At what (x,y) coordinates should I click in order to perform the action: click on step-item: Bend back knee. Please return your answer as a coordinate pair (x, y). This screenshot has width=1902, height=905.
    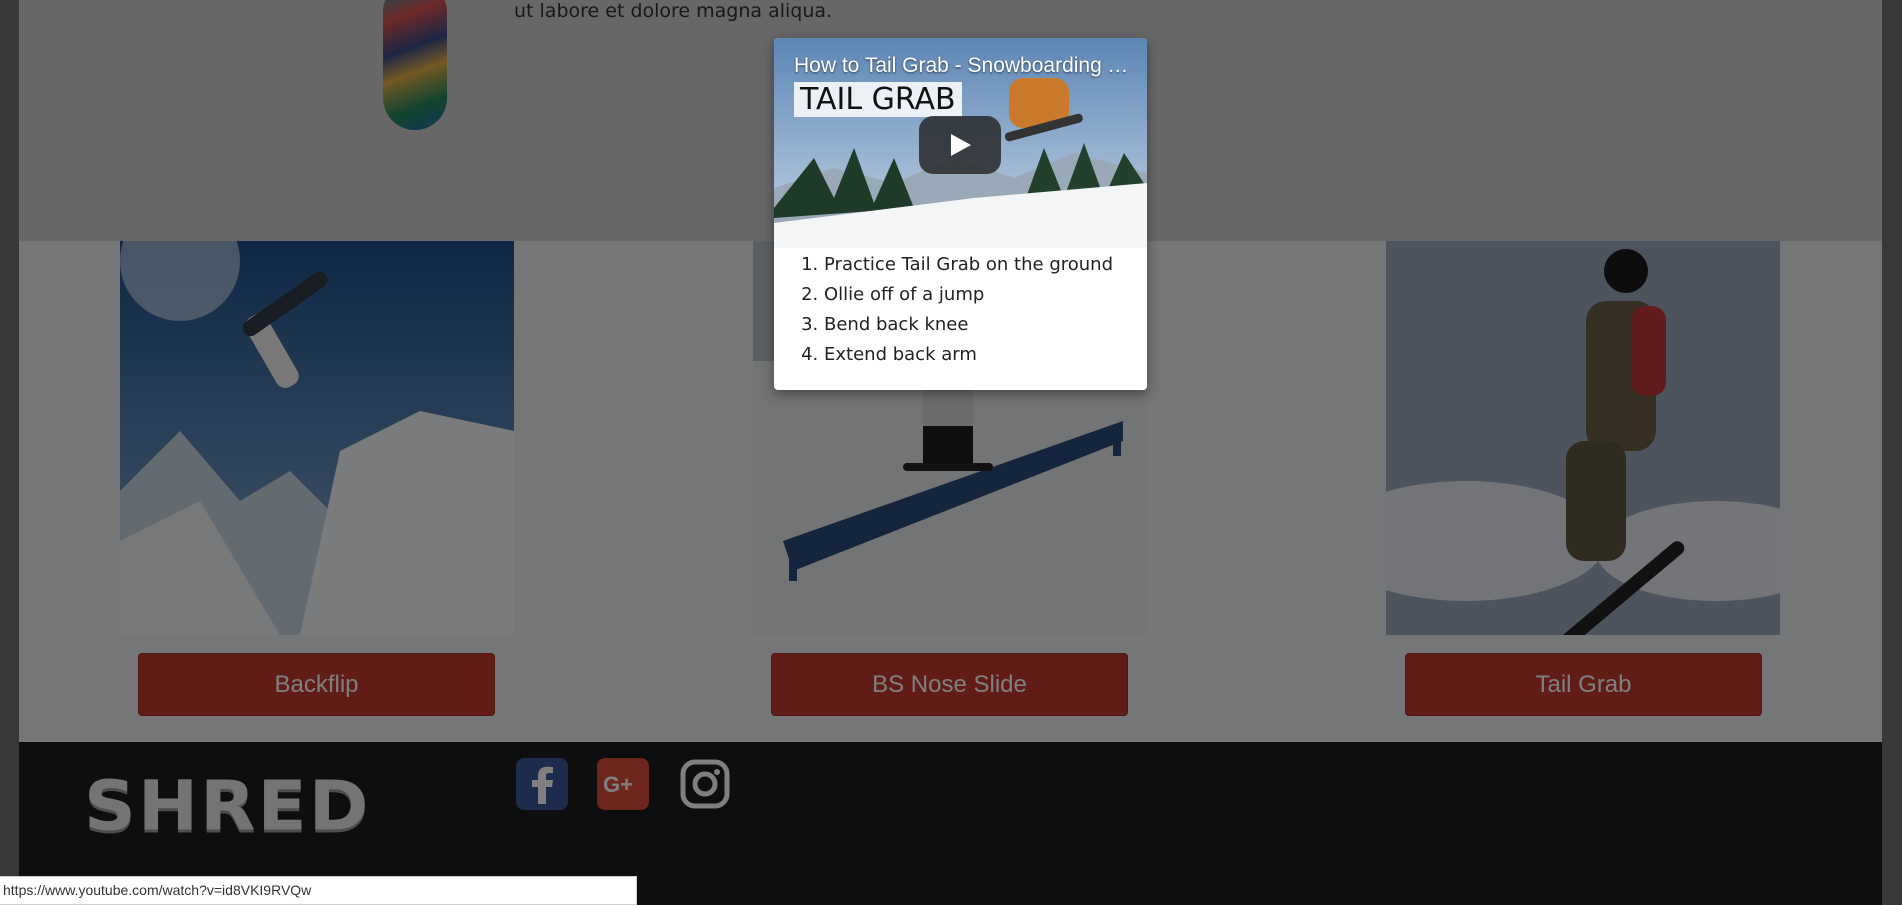
    Looking at the image, I should click on (985, 325).